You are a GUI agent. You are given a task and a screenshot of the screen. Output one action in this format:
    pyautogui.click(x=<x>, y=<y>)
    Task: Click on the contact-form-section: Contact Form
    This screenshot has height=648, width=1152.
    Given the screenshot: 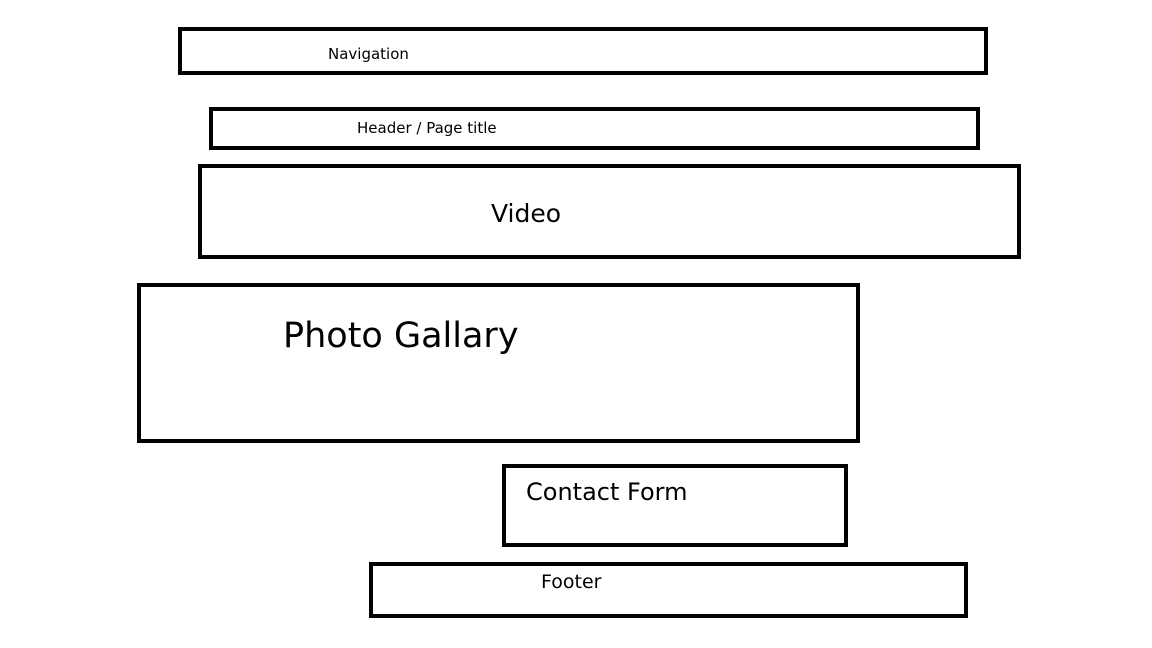 What is the action you would take?
    pyautogui.click(x=675, y=505)
    